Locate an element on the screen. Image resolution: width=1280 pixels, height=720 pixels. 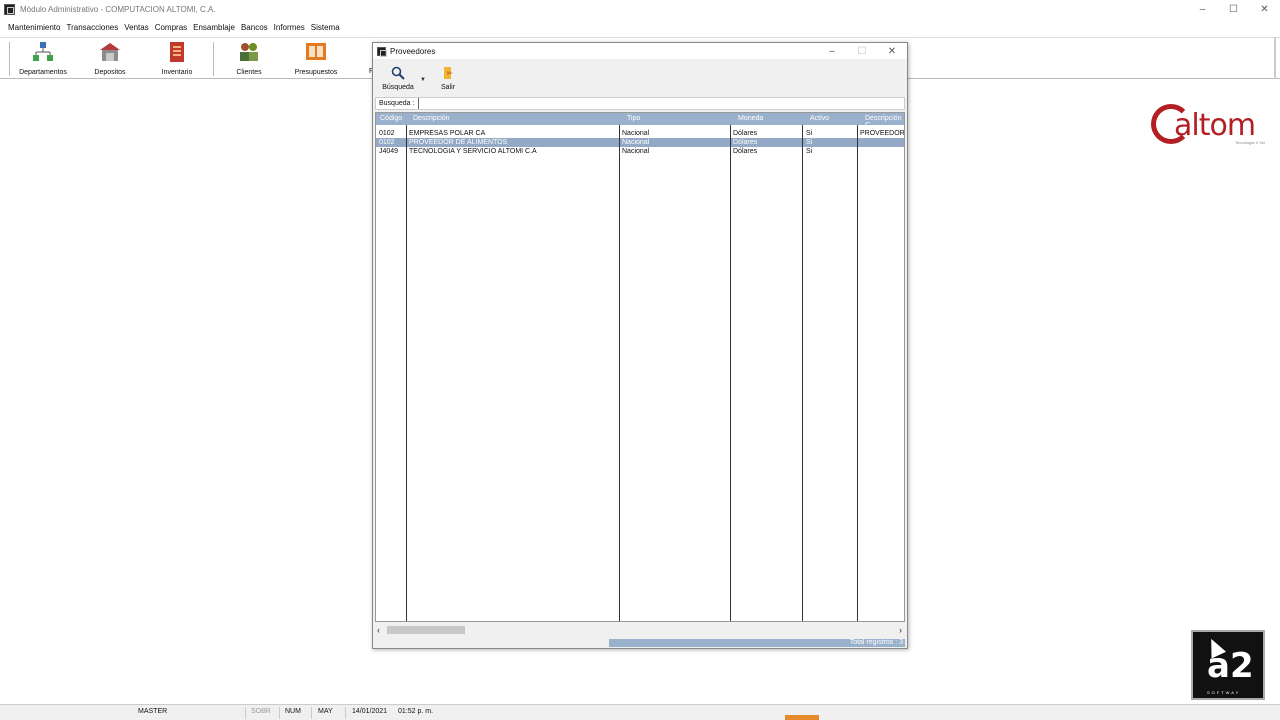
grid-status: Total registros : 3 is located at coordinates (757, 643).